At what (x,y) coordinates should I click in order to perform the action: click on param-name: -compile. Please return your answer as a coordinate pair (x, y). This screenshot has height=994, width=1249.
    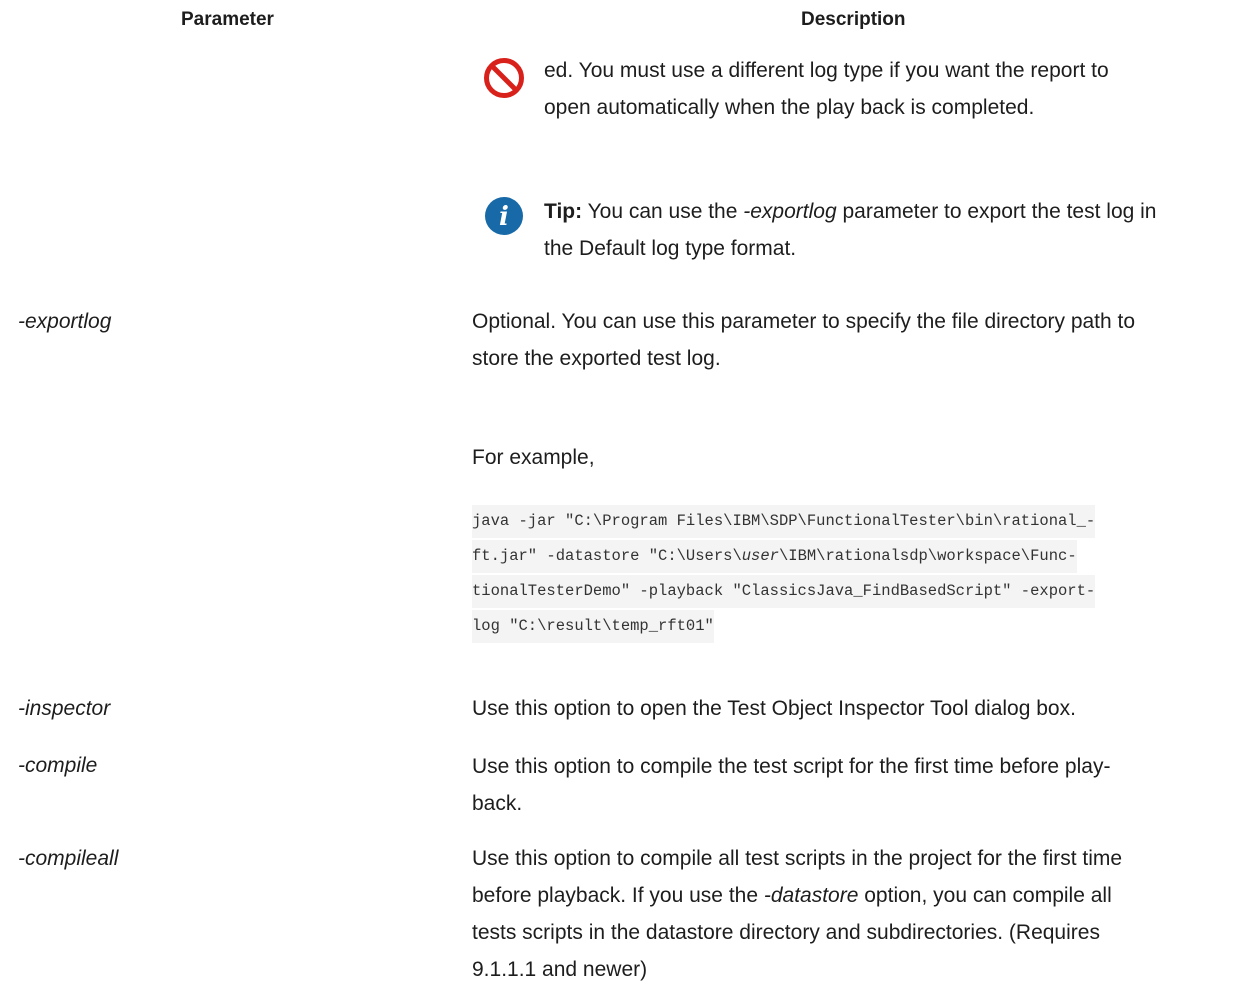
    Looking at the image, I should click on (58, 765).